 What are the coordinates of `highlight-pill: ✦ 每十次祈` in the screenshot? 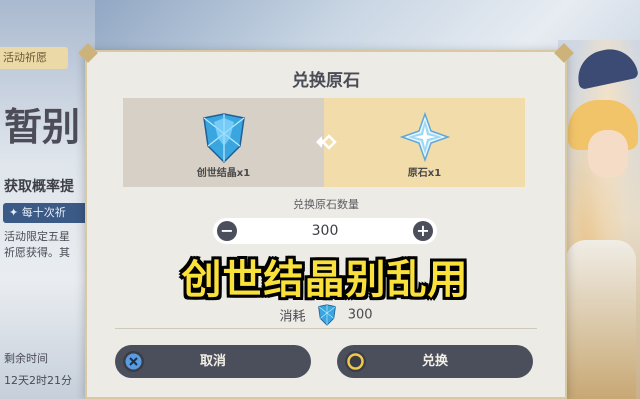 It's located at (49, 213).